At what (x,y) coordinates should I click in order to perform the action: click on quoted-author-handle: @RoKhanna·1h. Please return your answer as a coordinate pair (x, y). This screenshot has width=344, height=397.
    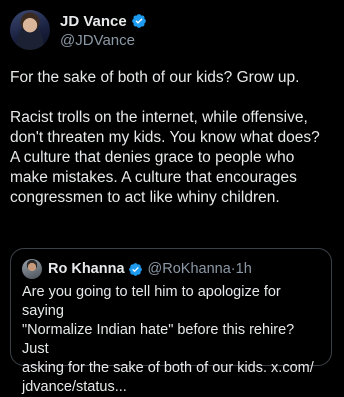
    Looking at the image, I should click on (199, 269).